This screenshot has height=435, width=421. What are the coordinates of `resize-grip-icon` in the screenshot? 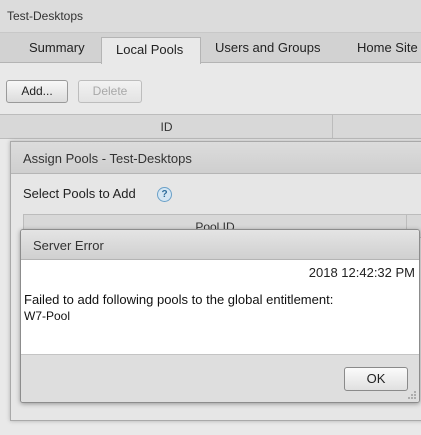 It's located at (412, 395).